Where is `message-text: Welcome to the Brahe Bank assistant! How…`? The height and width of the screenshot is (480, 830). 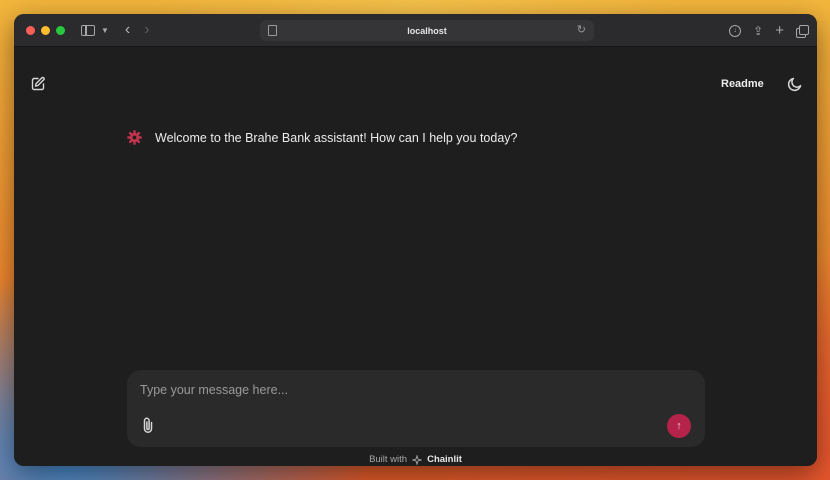 message-text: Welcome to the Brahe Bank assistant! How… is located at coordinates (336, 137).